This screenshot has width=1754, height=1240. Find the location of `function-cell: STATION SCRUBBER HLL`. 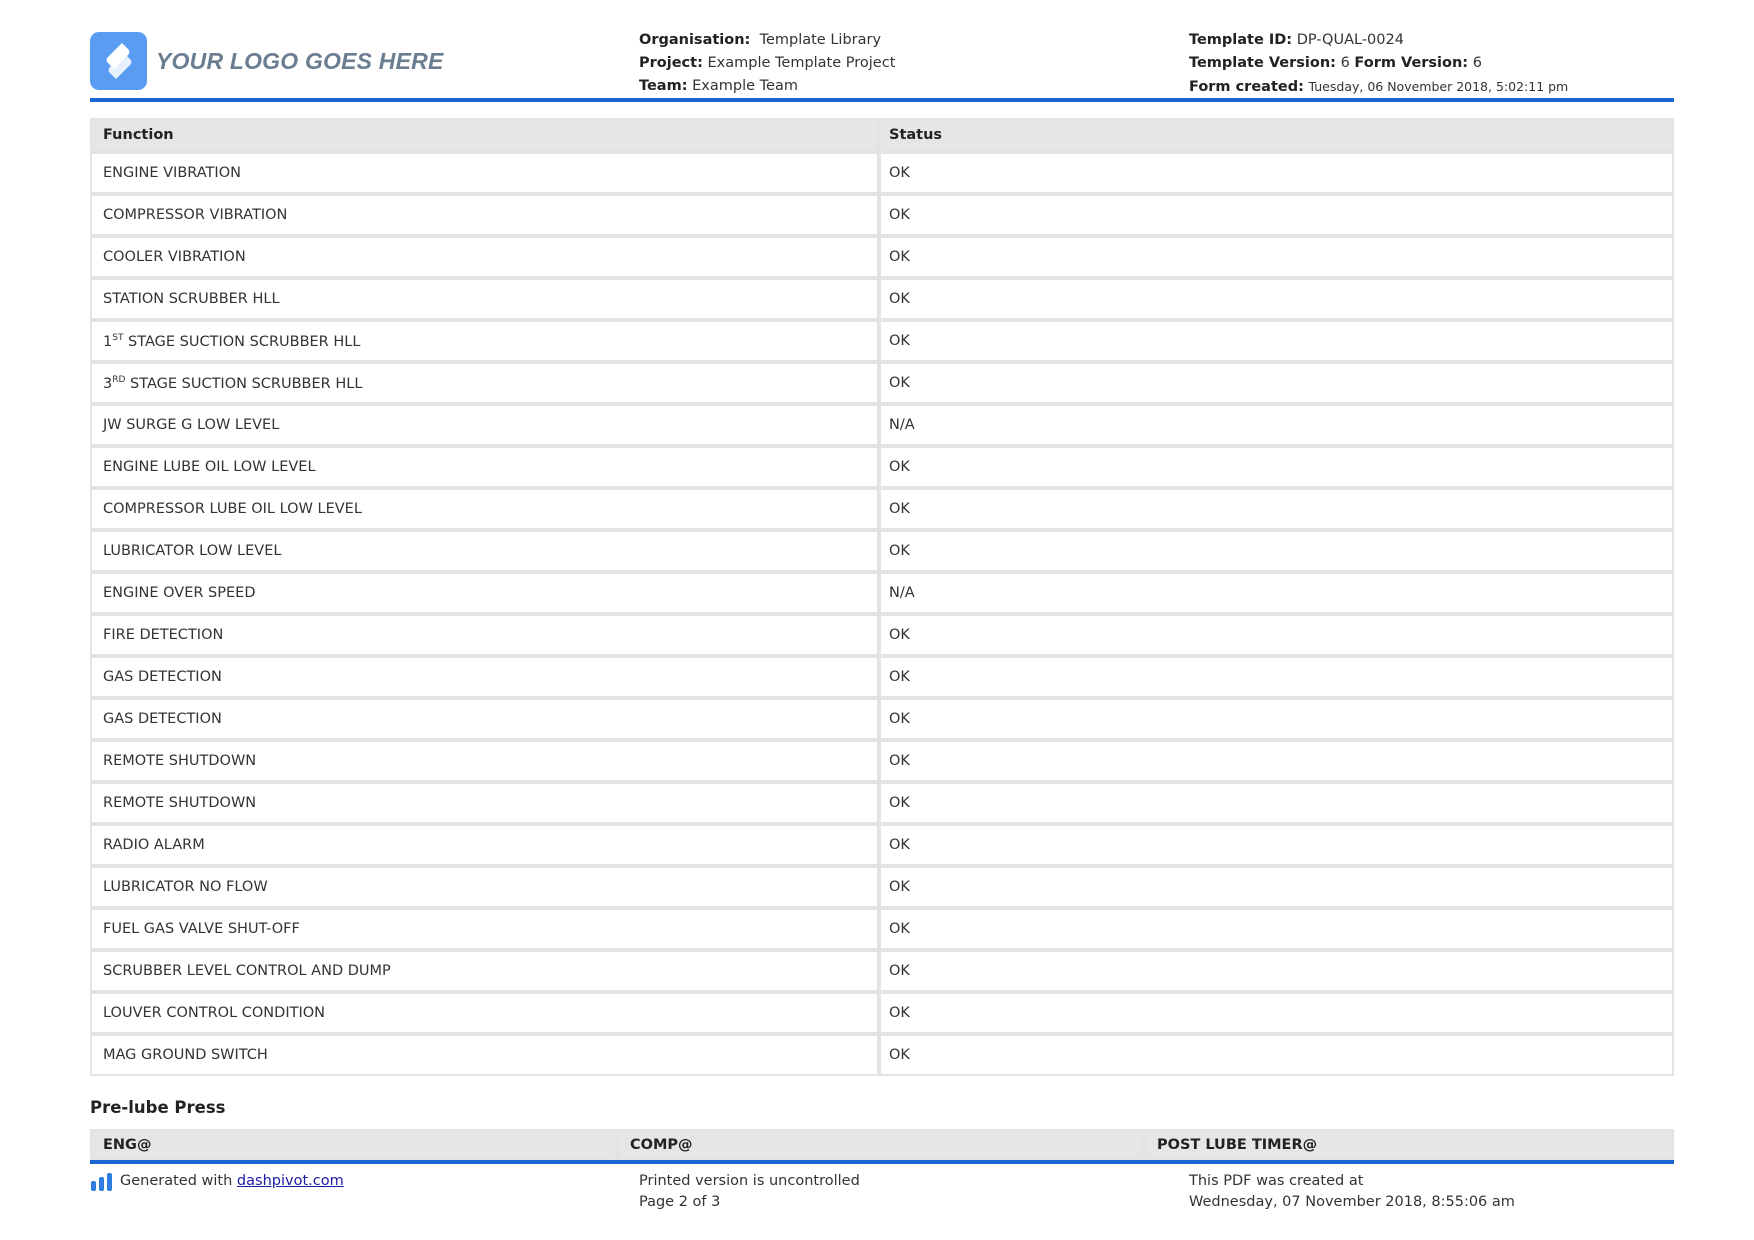

function-cell: STATION SCRUBBER HLL is located at coordinates (484, 299).